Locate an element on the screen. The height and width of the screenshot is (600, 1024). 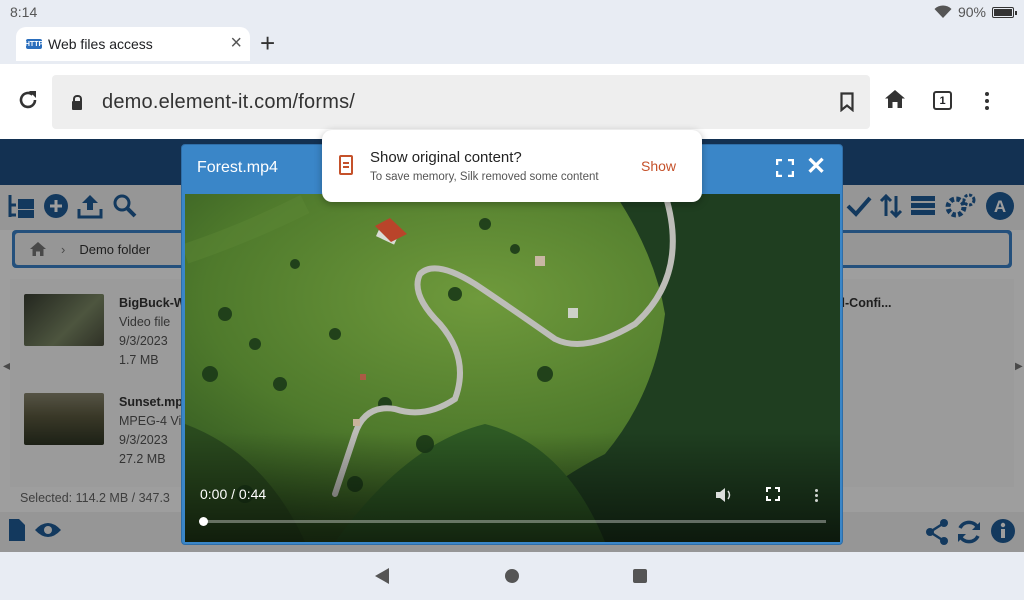
browser-tab: HTTP Web files access × is located at coordinates (133, 44).